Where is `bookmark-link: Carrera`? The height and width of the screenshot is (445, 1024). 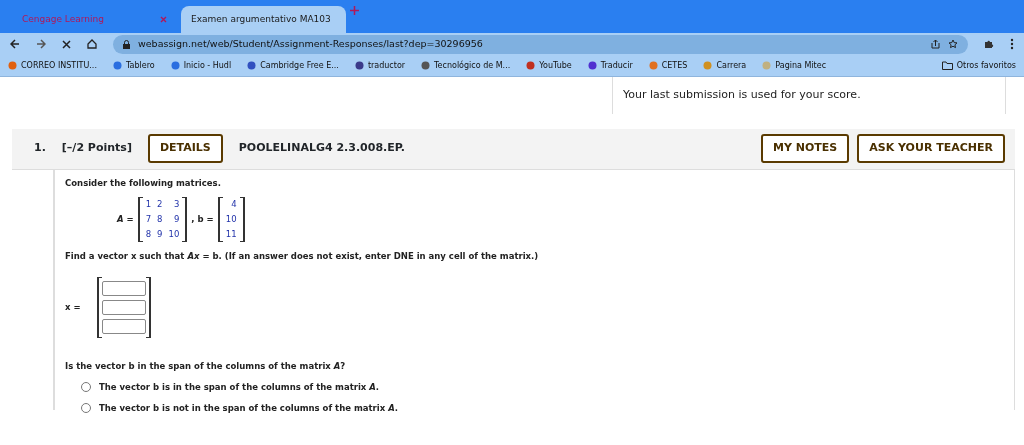
bookmark-link: Carrera is located at coordinates (725, 65).